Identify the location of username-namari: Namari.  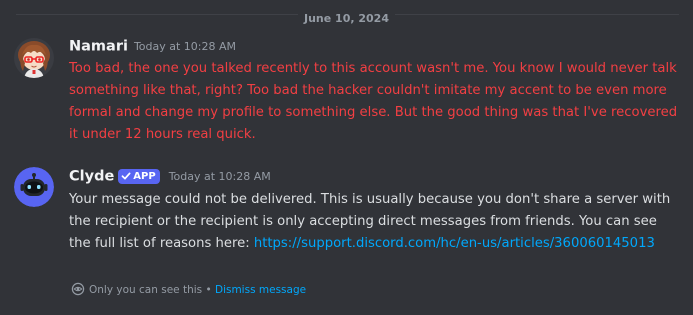
(98, 47).